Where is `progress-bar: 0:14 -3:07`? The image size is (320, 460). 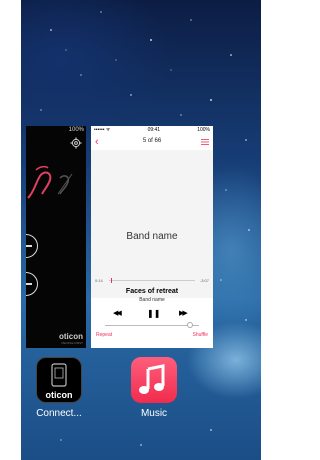 progress-bar: 0:14 -3:07 is located at coordinates (152, 282).